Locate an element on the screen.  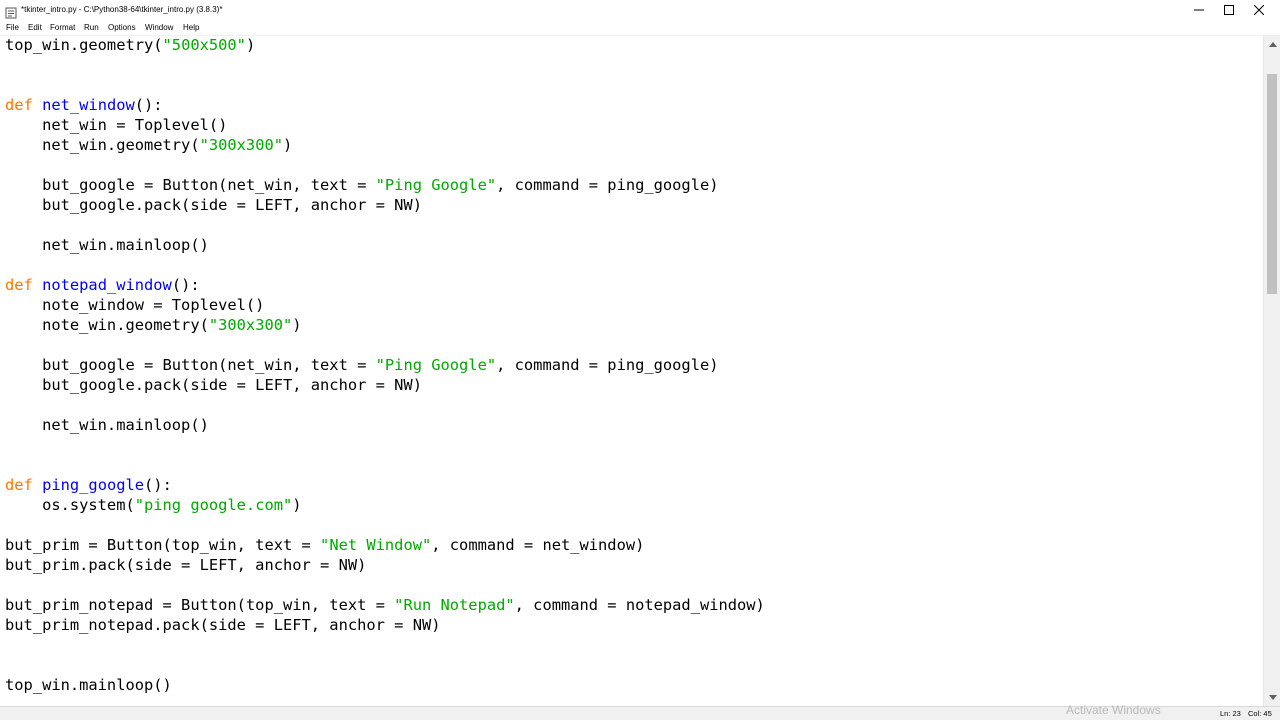
string-token: "Run Notepad" is located at coordinates (454, 605).